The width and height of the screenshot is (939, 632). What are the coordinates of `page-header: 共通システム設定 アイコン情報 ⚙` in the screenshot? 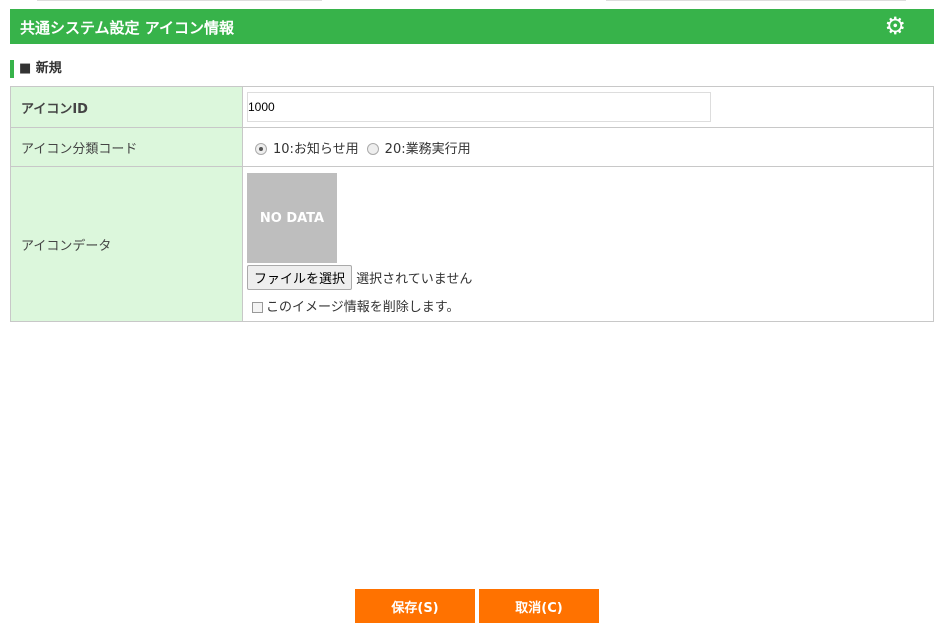 It's located at (472, 26).